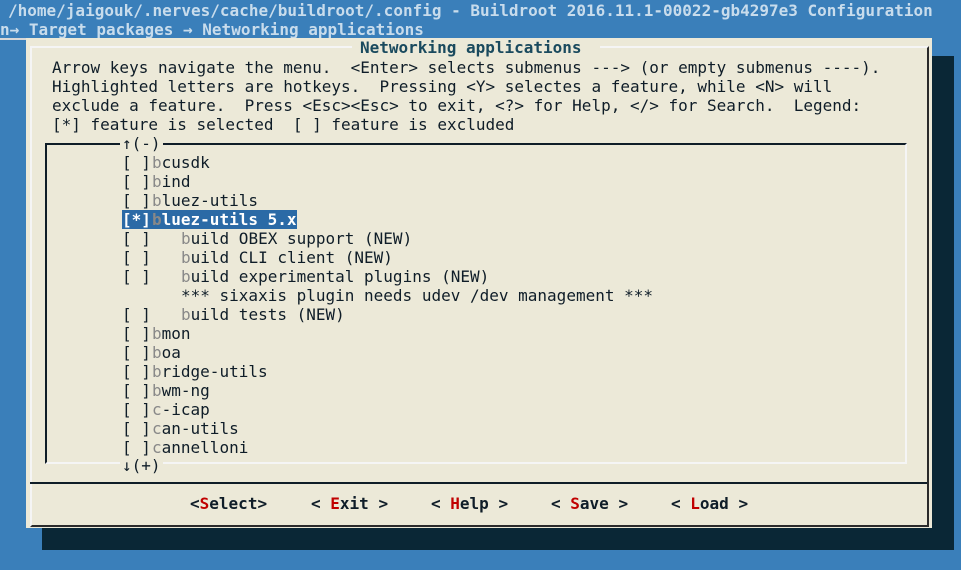 The image size is (961, 570). What do you see at coordinates (228, 503) in the screenshot?
I see `select-button: <Select>` at bounding box center [228, 503].